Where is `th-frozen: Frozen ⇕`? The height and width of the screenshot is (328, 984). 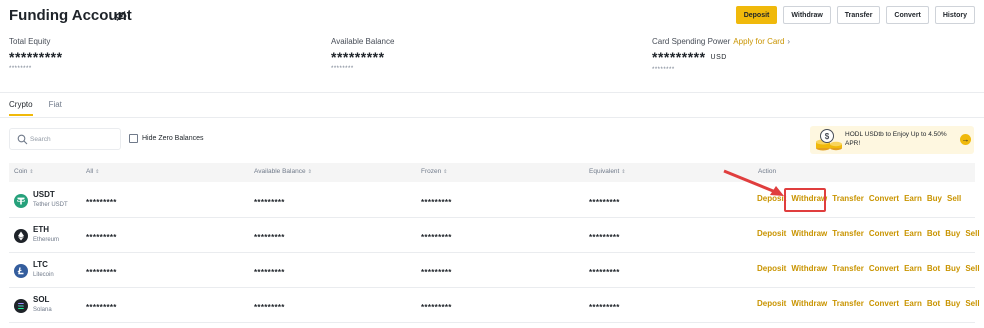 th-frozen: Frozen ⇕ is located at coordinates (434, 171).